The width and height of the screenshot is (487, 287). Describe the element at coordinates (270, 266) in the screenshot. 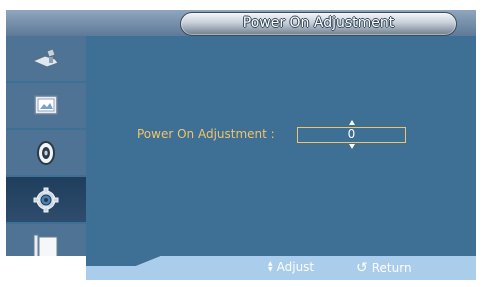

I see `updown-icon: ▲ ▼` at that location.